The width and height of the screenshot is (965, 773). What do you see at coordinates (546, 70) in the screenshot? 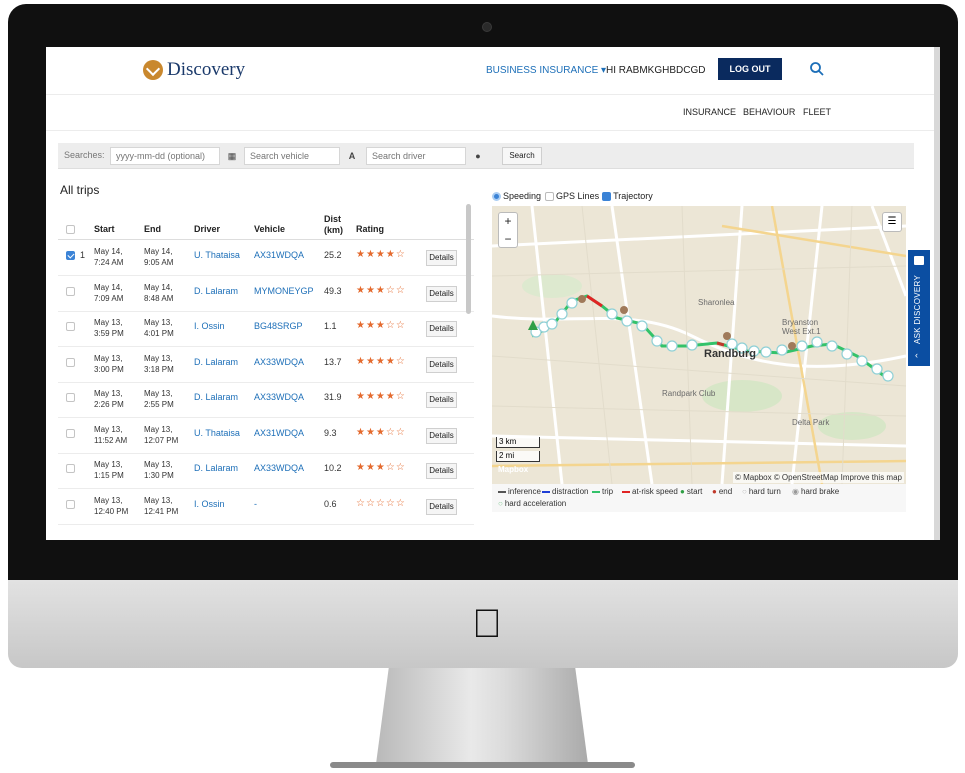
I see `business-insurance-menu: BUSINESS INSURANCE ▾` at bounding box center [546, 70].